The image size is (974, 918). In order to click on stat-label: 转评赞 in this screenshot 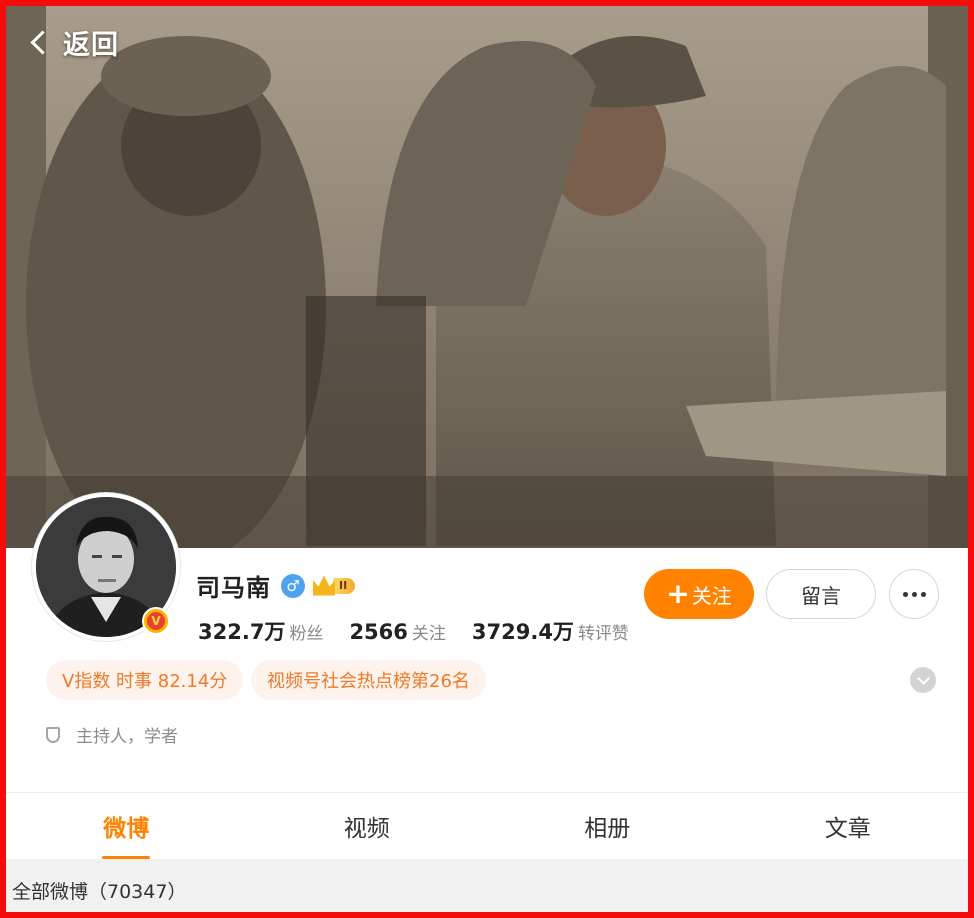, I will do `click(603, 634)`.